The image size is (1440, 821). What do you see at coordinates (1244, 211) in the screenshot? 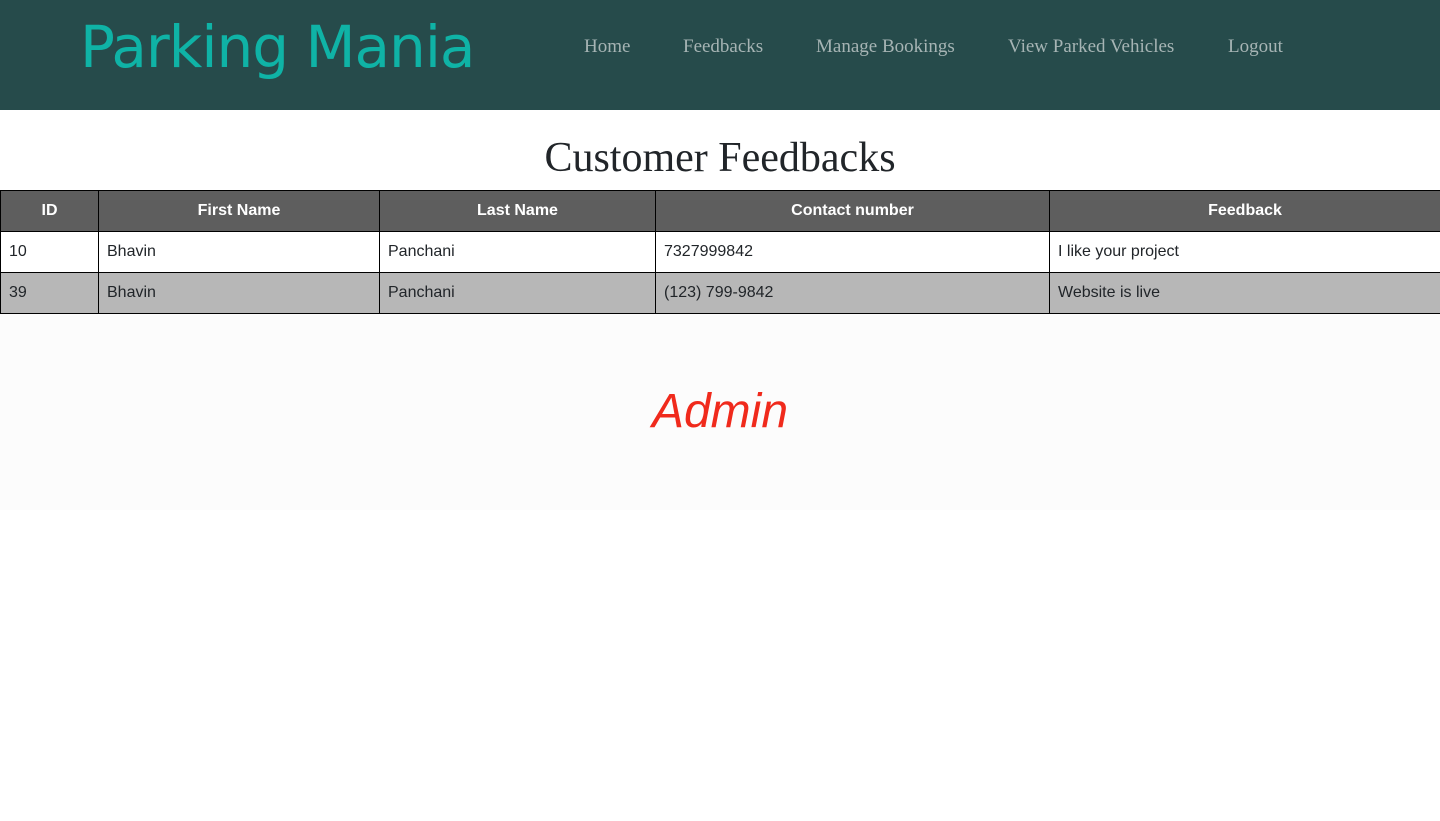
I see `column-header-feedback: Feedback` at bounding box center [1244, 211].